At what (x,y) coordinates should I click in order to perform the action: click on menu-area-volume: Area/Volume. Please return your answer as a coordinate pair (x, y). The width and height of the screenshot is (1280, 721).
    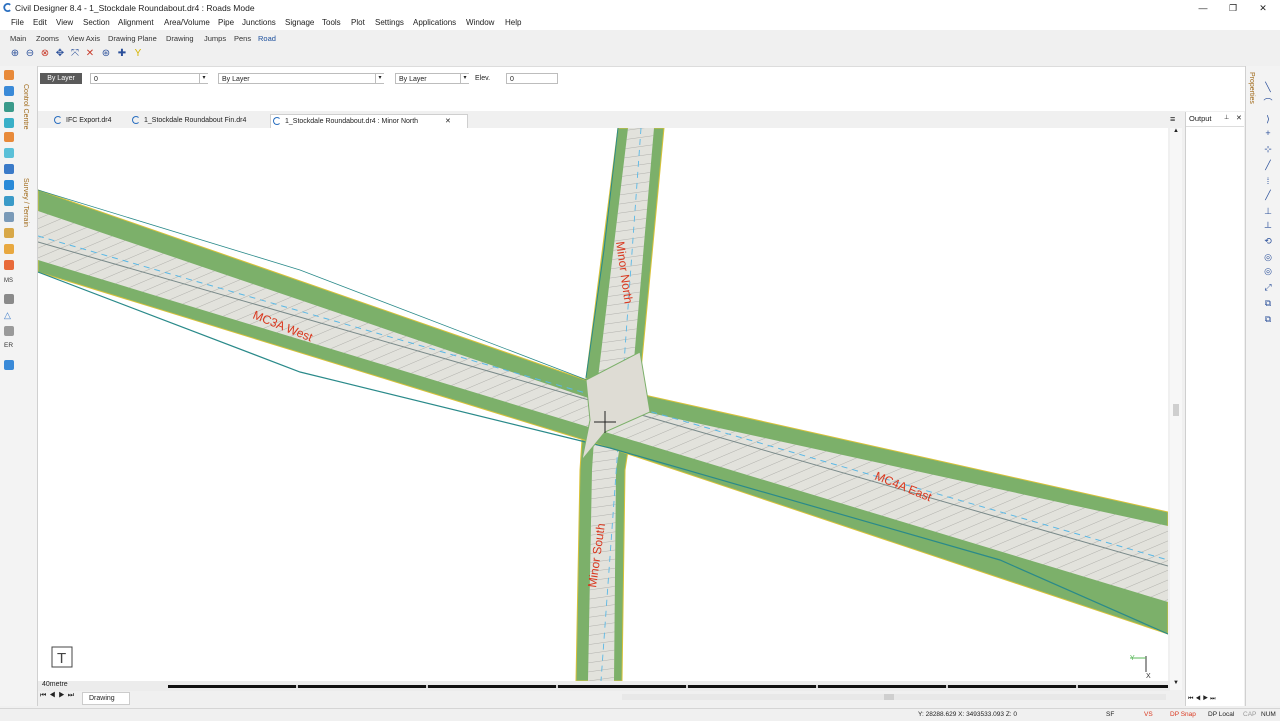
    Looking at the image, I should click on (187, 22).